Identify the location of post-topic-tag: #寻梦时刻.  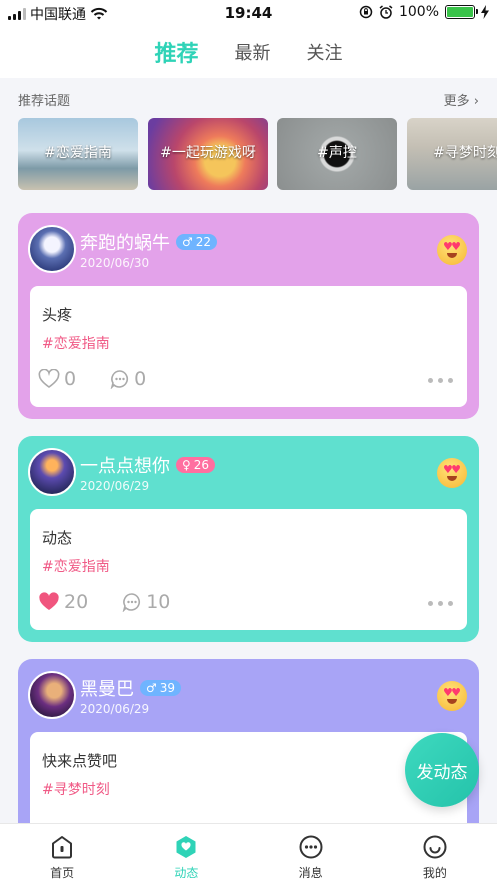
(76, 789).